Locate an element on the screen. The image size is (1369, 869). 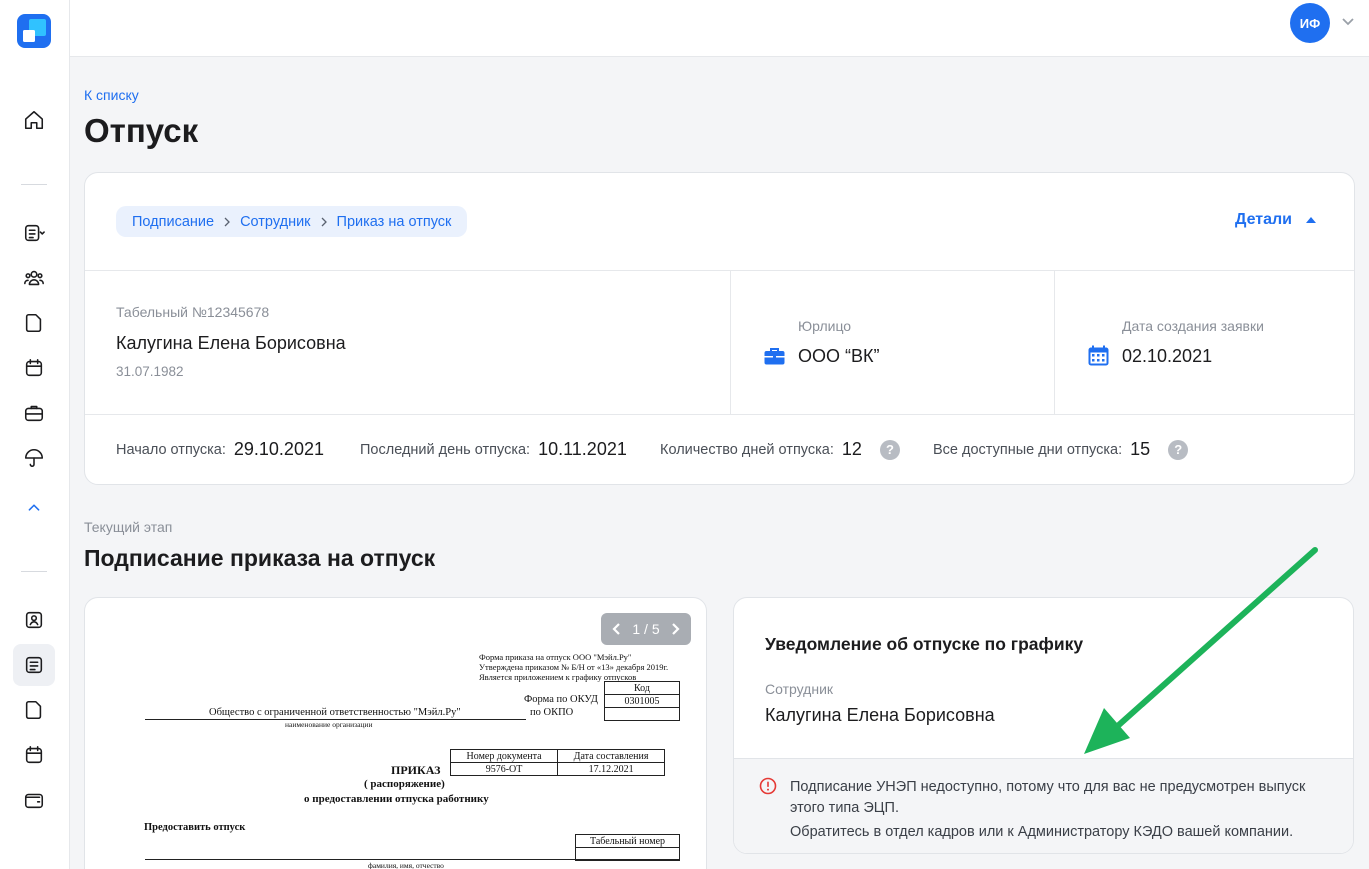
org-caption: наименование организации is located at coordinates (328, 724).